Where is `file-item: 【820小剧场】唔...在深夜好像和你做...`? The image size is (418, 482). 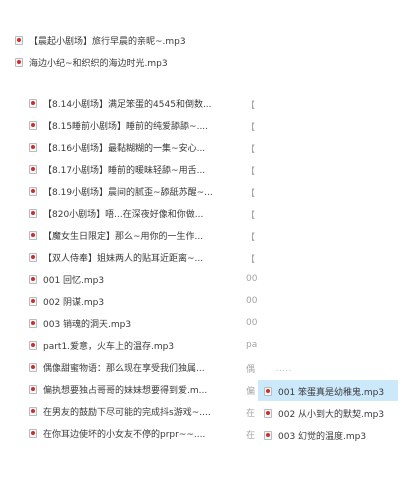
file-item: 【820小剧场】唔...在深夜好像和你做... is located at coordinates (116, 213).